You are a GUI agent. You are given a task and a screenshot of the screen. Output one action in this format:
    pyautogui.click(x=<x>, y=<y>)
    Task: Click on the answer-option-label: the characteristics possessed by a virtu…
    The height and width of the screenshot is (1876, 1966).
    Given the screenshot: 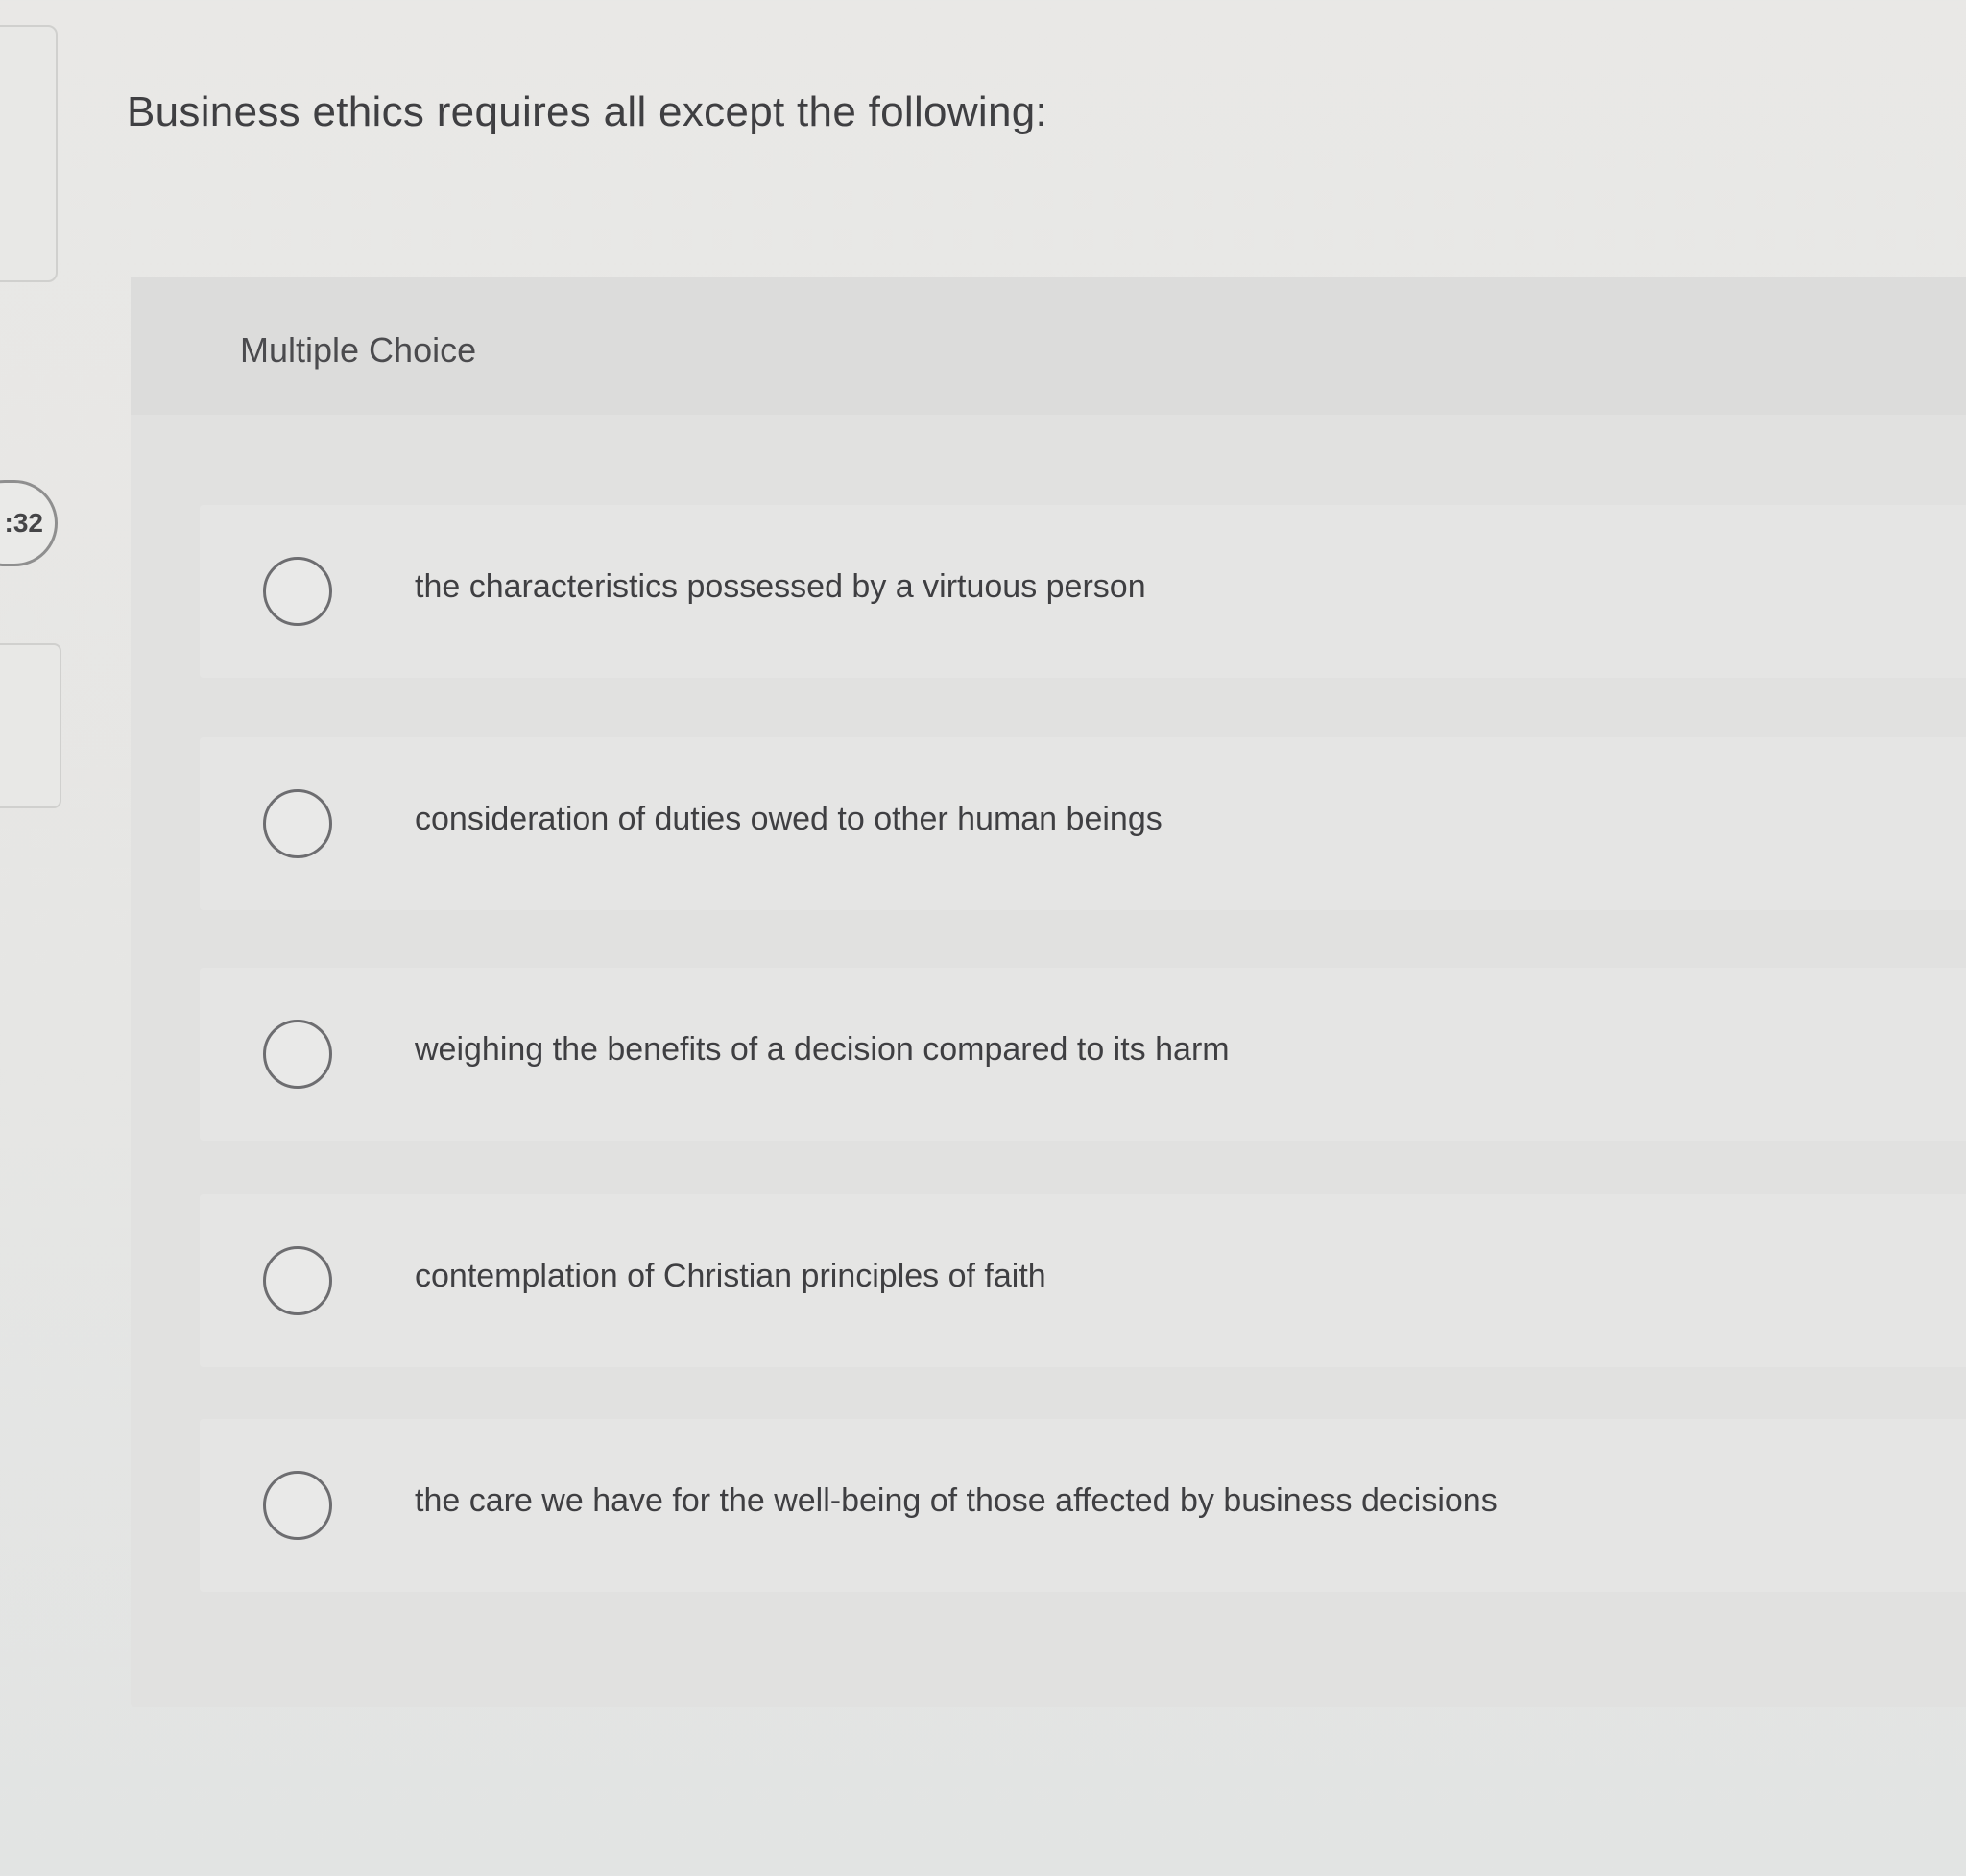 What is the action you would take?
    pyautogui.click(x=780, y=586)
    